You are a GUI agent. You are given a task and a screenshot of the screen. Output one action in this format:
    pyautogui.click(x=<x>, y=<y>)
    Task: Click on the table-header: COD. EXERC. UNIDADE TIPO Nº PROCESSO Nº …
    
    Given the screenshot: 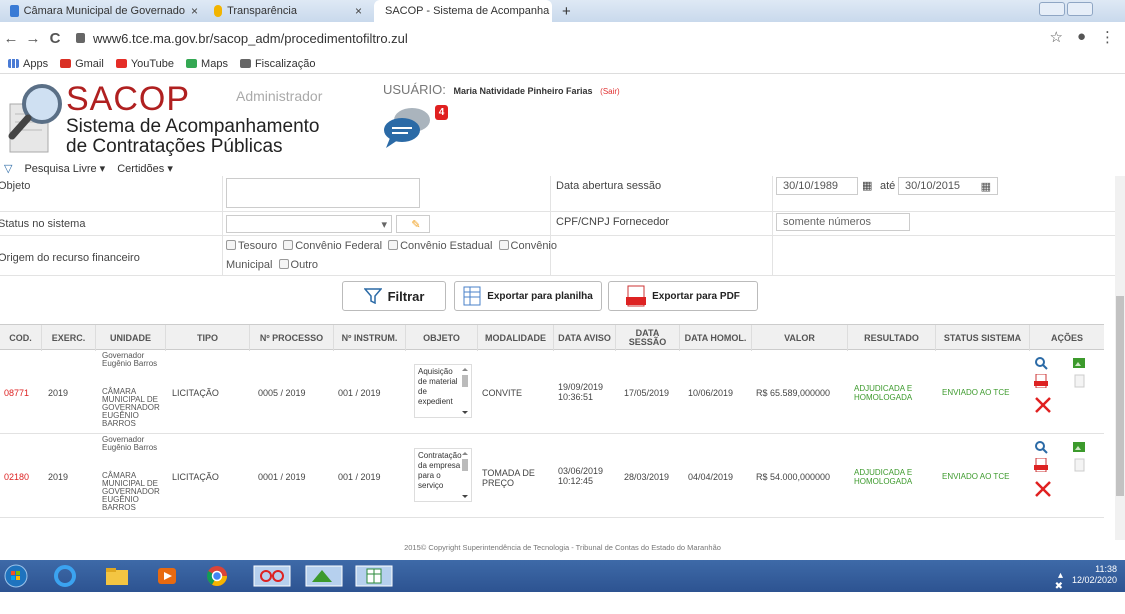 What is the action you would take?
    pyautogui.click(x=552, y=337)
    